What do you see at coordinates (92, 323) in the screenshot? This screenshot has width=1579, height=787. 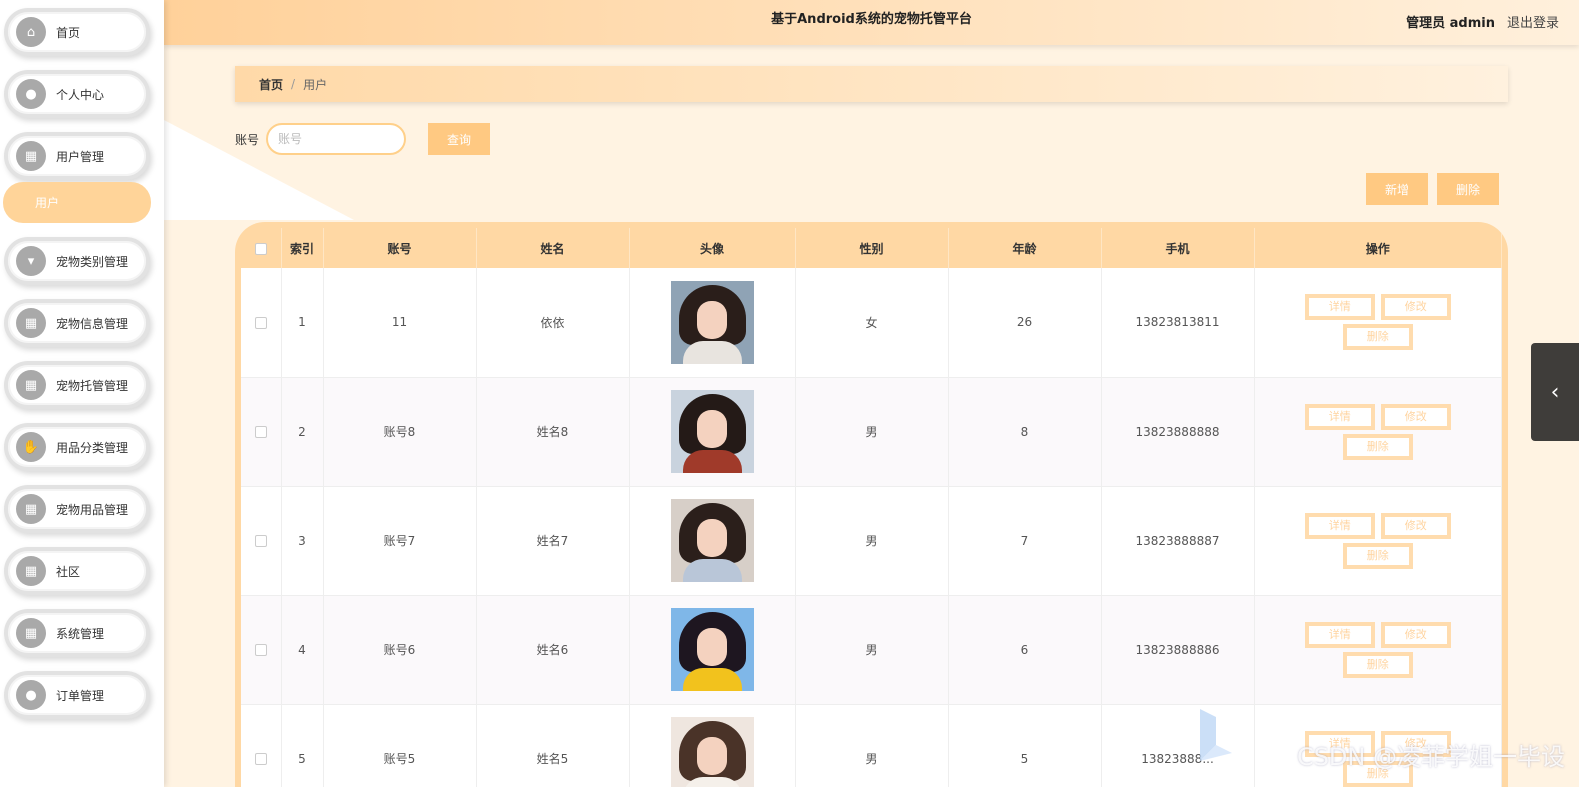 I see `sidebar-item-label: 宠物信息管理` at bounding box center [92, 323].